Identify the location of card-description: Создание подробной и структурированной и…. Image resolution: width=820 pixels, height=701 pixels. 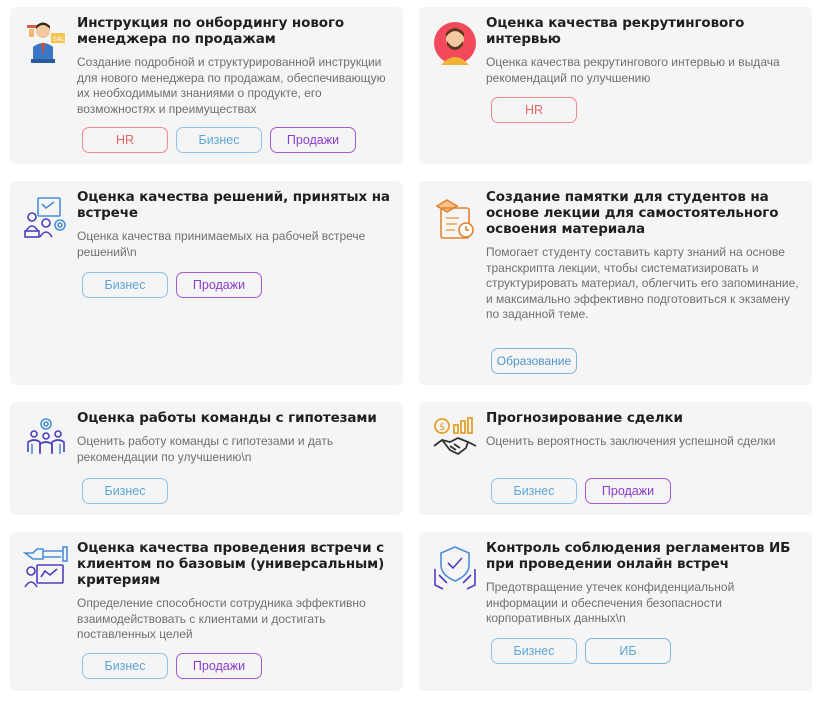
(231, 85).